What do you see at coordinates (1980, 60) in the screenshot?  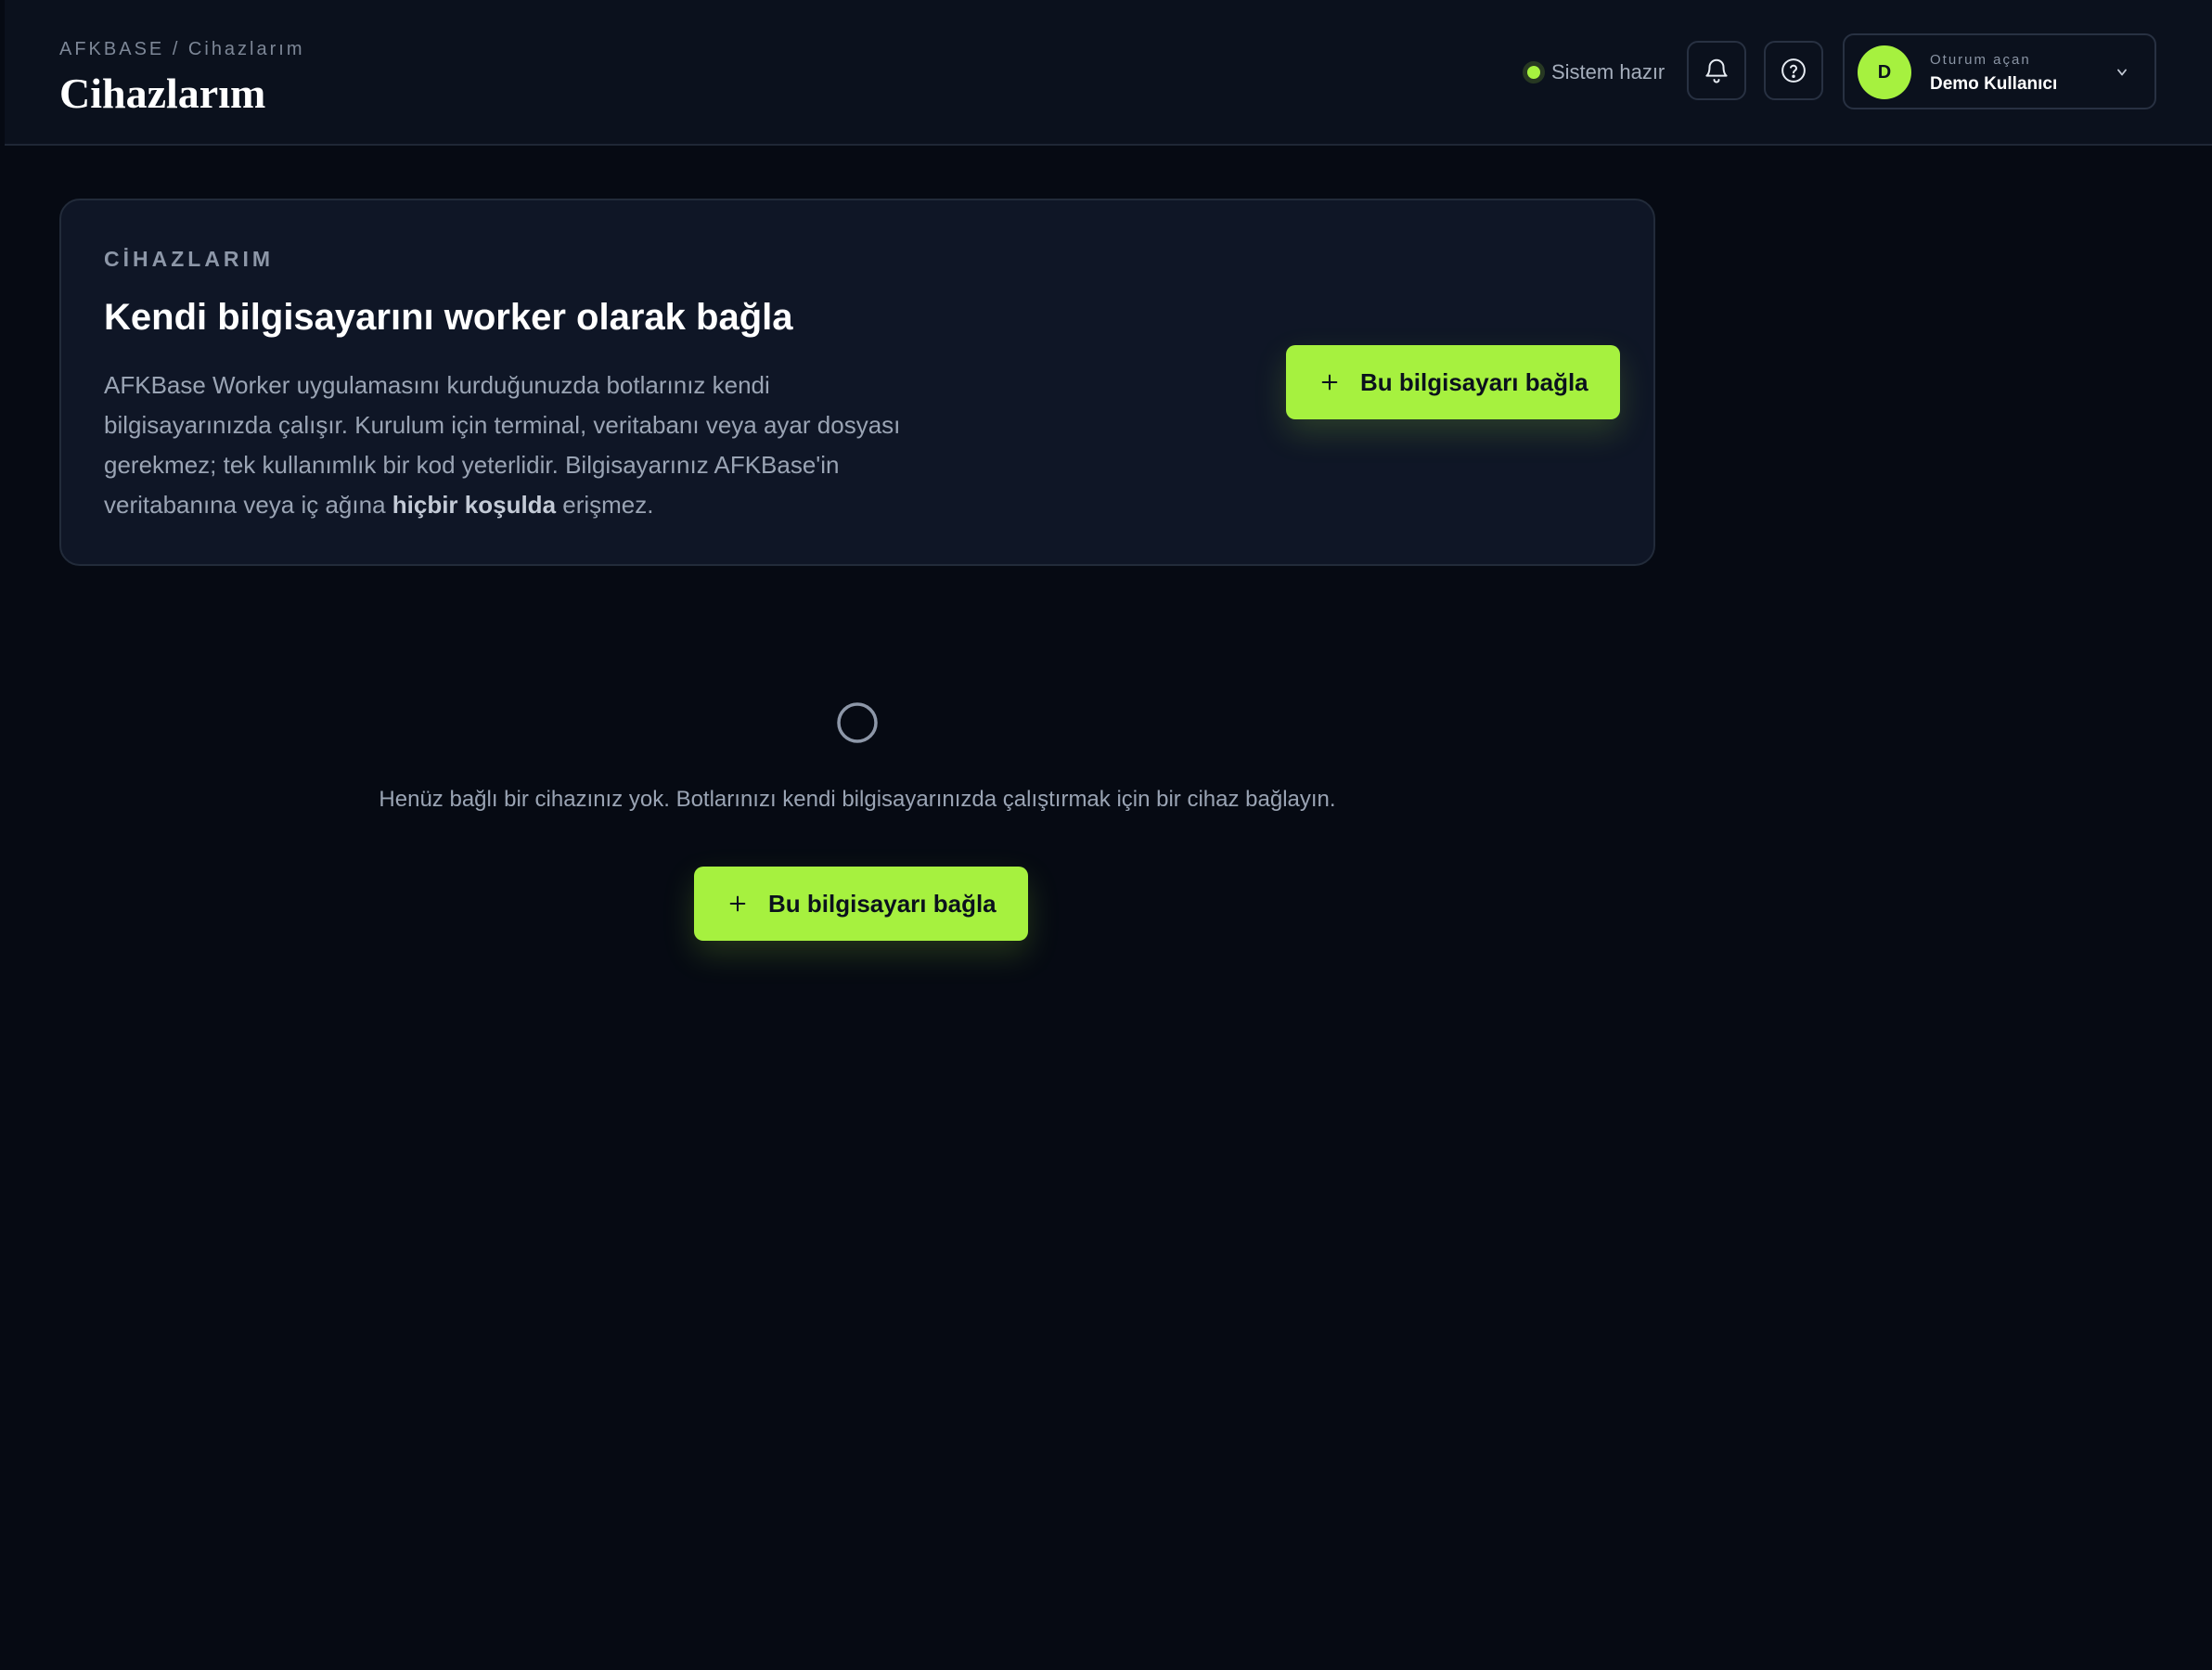 I see `user-caption: Oturum açan` at bounding box center [1980, 60].